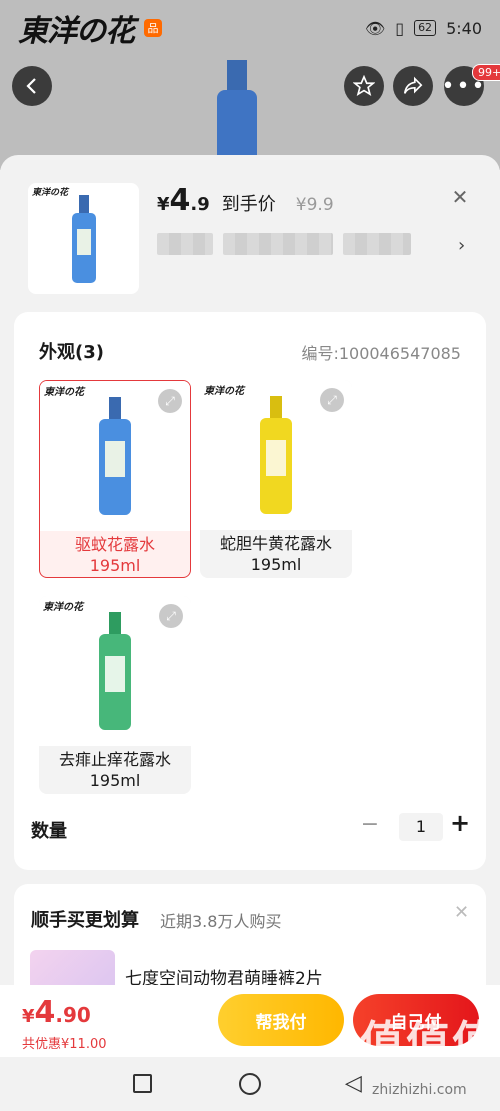 Image resolution: width=500 pixels, height=1111 pixels. I want to click on yellow-bottle-image, so click(276, 455).